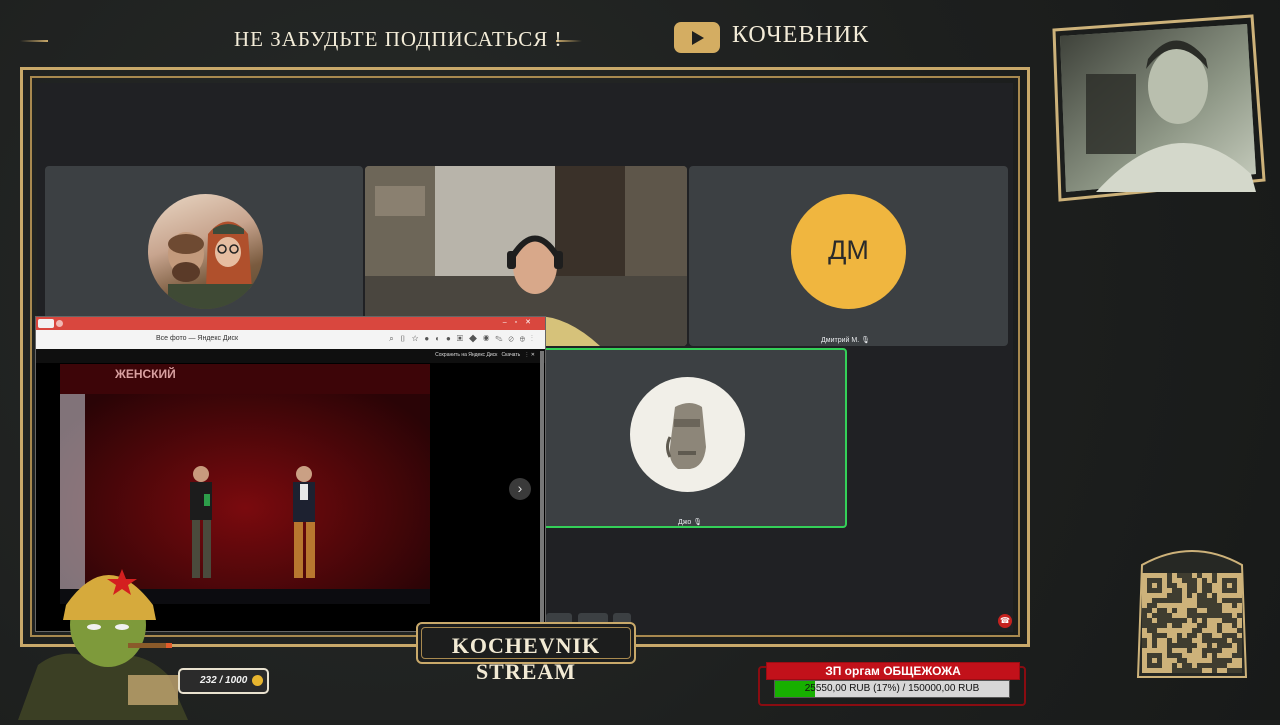 This screenshot has height=725, width=1280. I want to click on hangup-button: ☎, so click(1005, 621).